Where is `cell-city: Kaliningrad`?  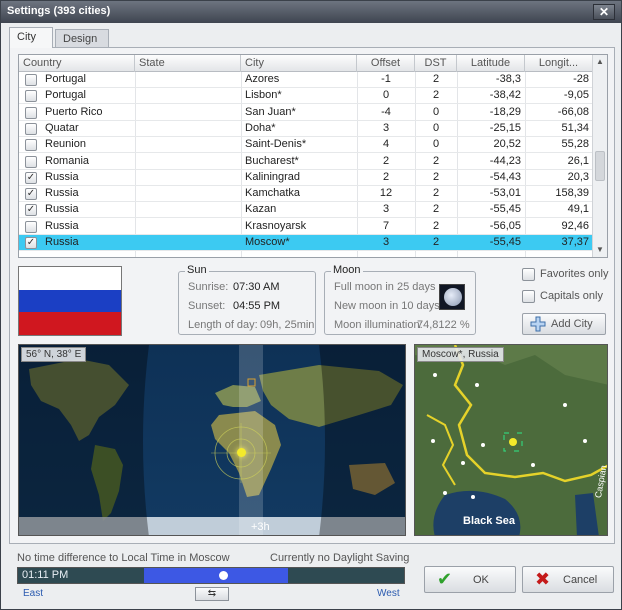 cell-city: Kaliningrad is located at coordinates (273, 176).